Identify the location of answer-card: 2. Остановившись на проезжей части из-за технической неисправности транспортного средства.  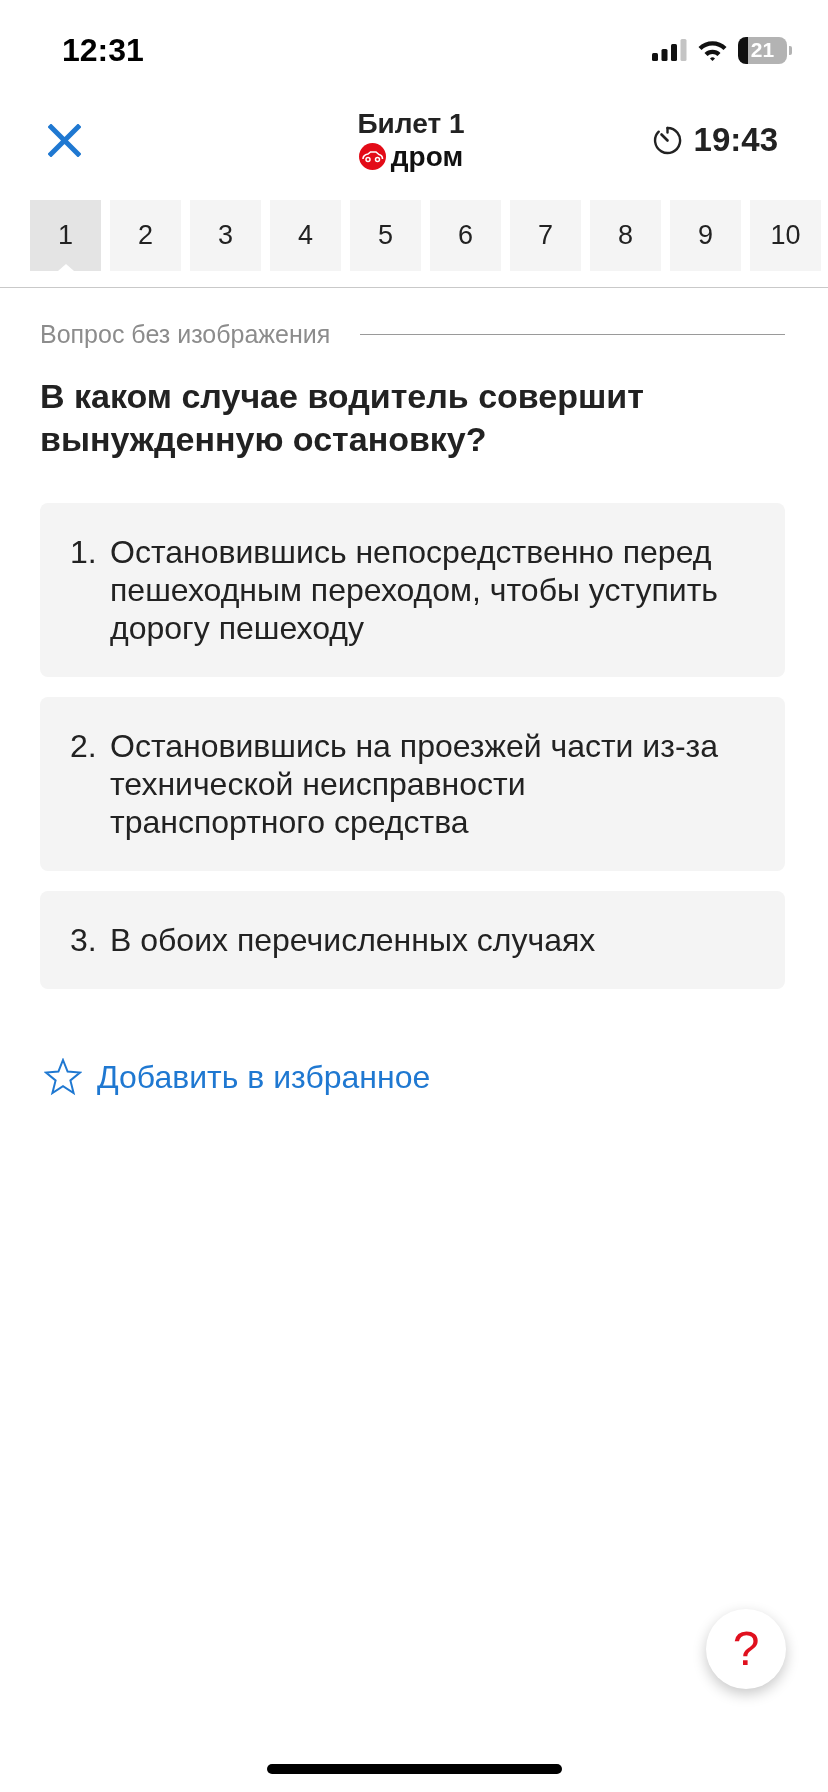
(412, 784).